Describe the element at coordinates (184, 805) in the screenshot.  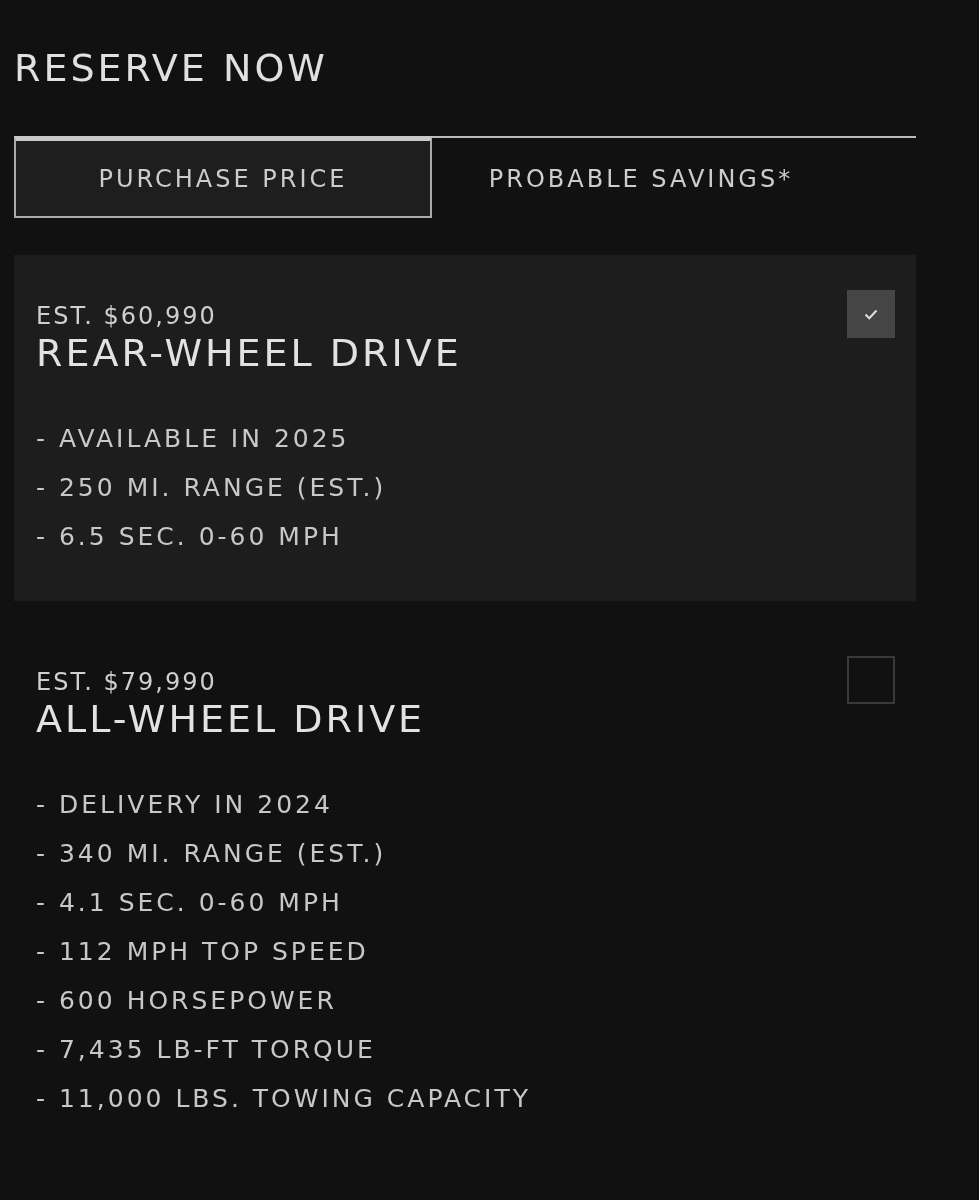
I see `feature-text: - DELIVERY IN 2024` at that location.